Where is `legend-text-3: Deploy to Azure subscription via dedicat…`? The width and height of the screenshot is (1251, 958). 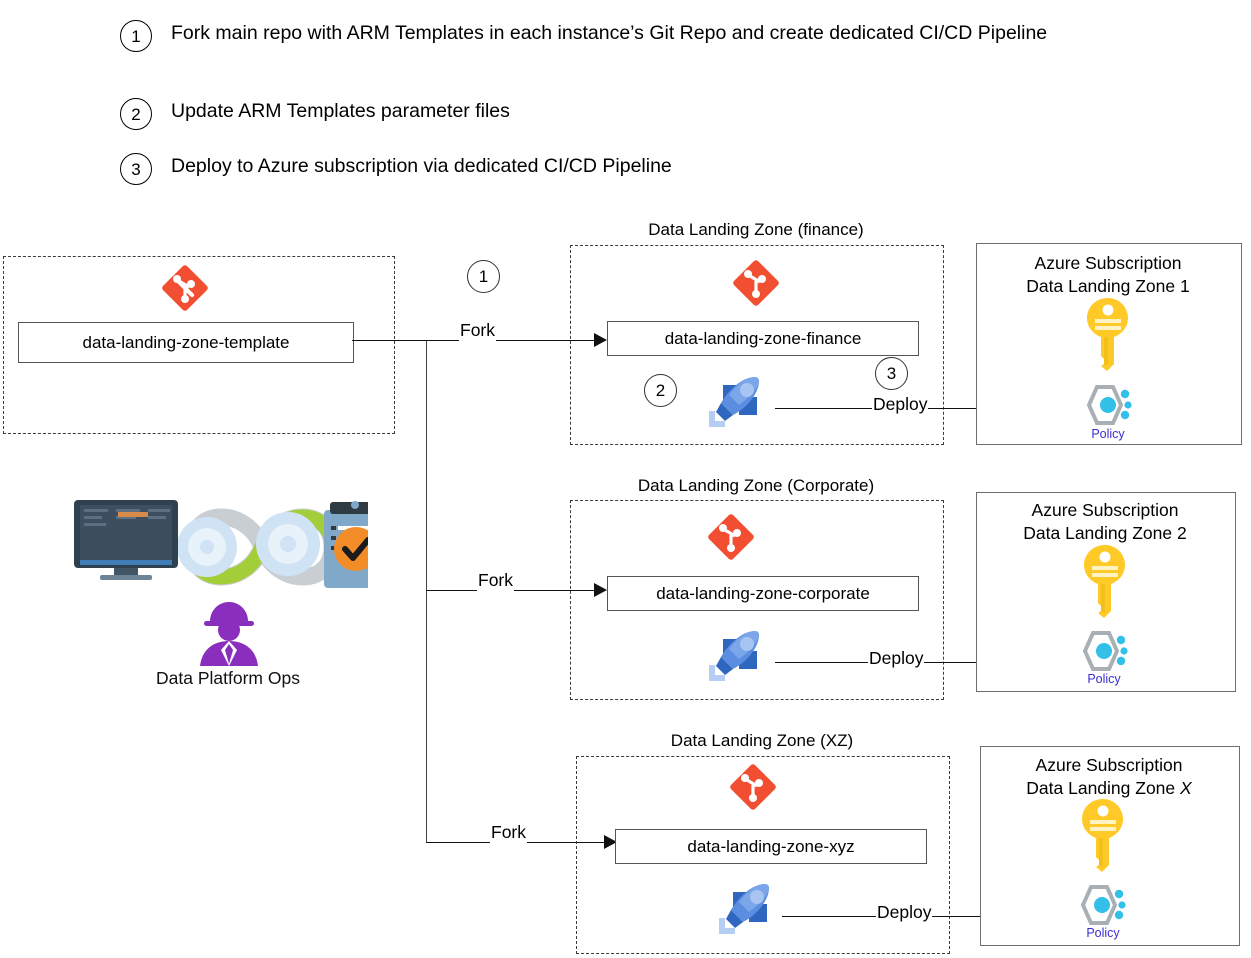
legend-text-3: Deploy to Azure subscription via dedicat… is located at coordinates (421, 166).